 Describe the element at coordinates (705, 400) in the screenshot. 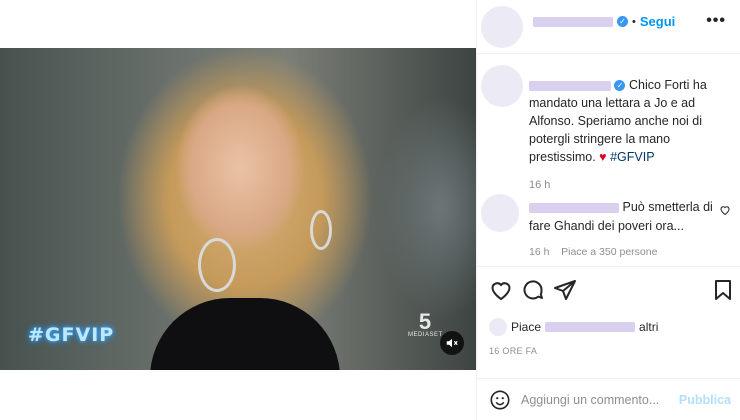

I see `publish-button: Pubblica` at that location.